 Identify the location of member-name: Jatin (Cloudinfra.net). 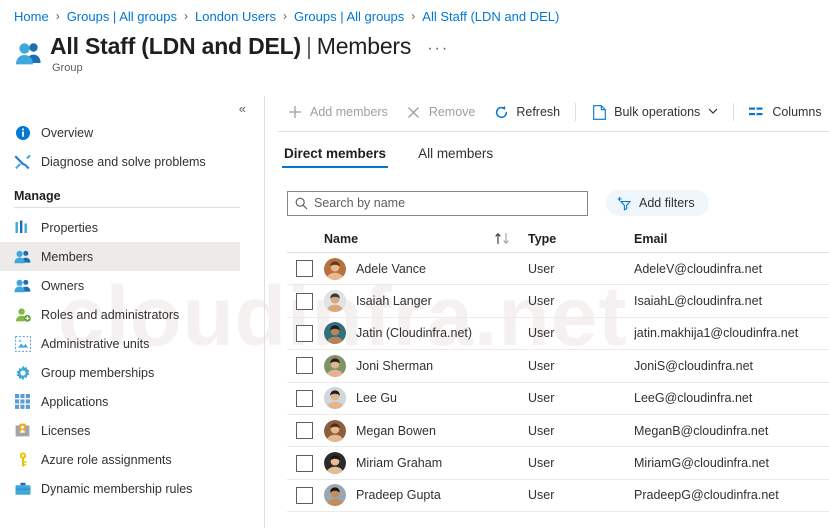
(414, 333).